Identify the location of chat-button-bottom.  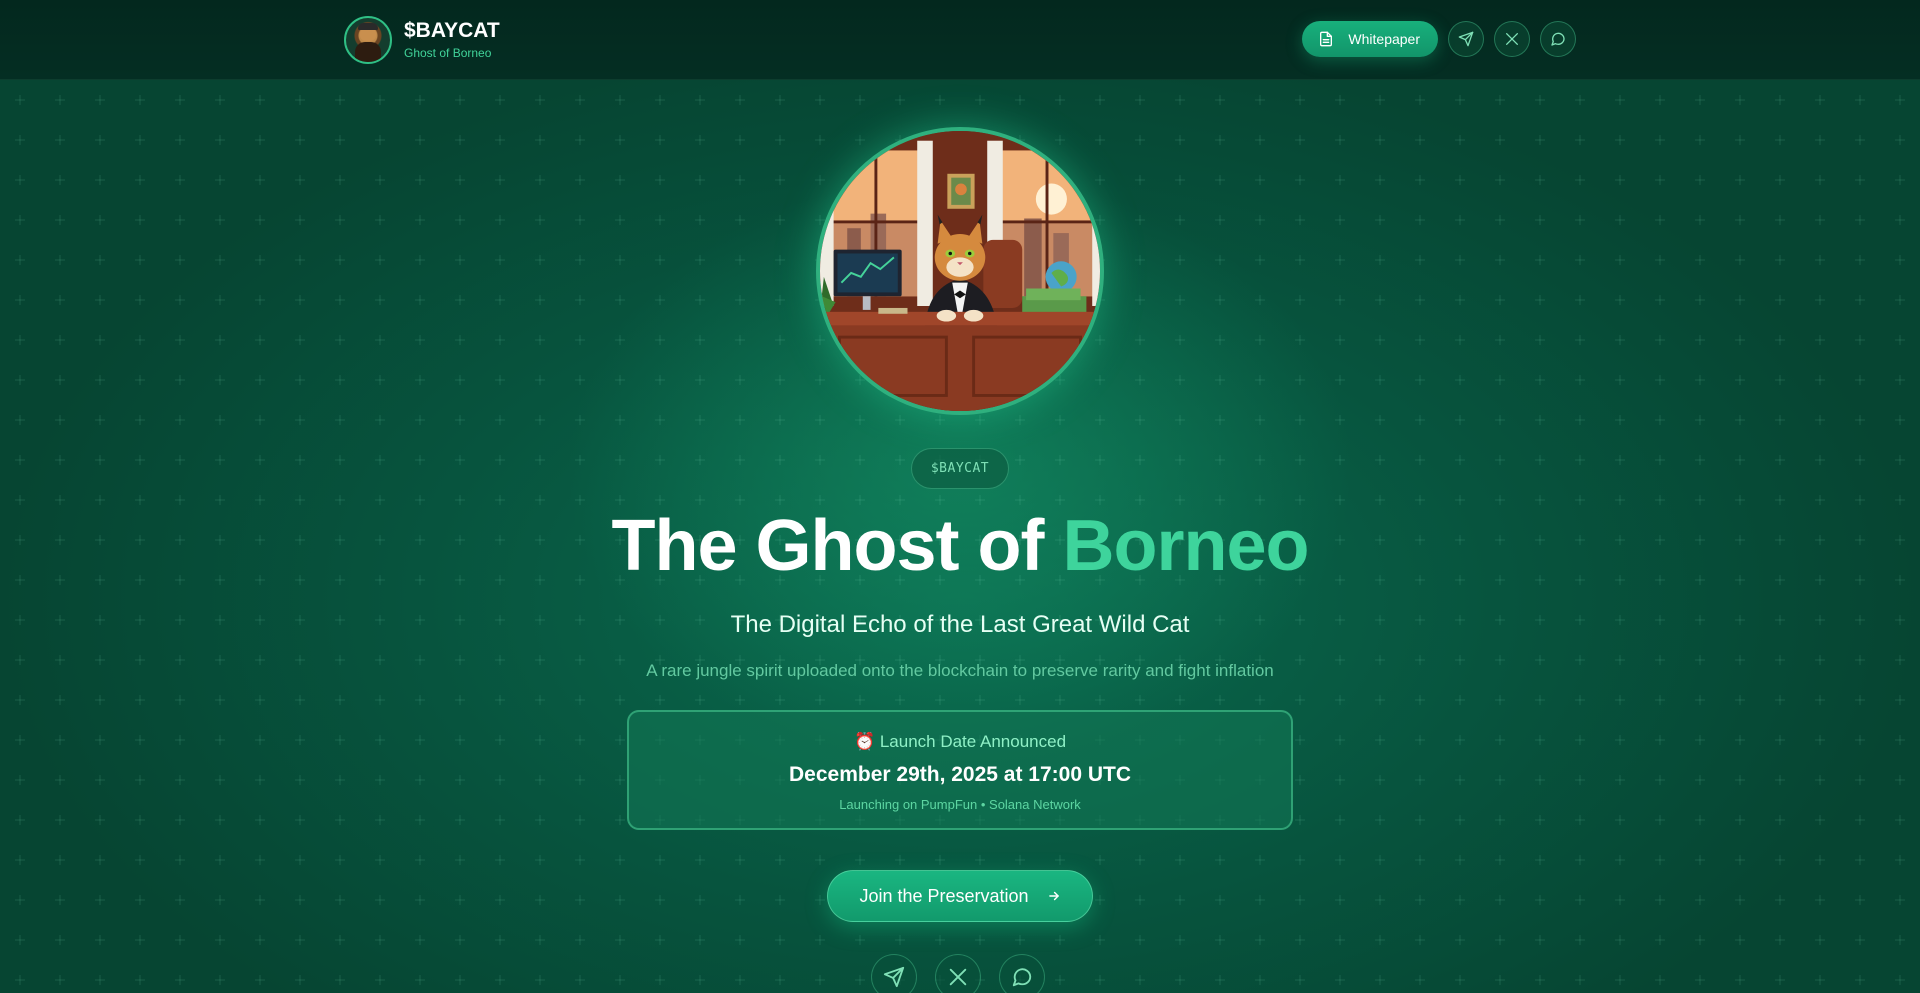
(1022, 973).